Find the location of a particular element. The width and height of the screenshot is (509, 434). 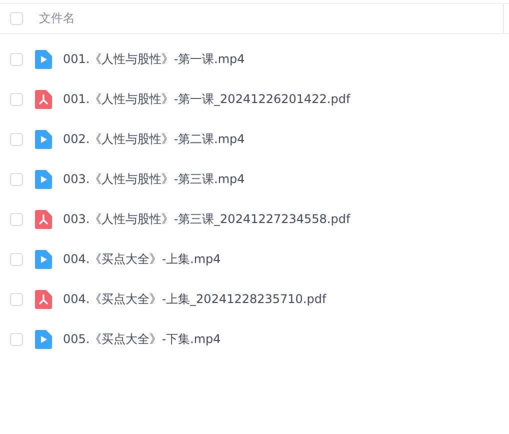

file-name: 004.《买点大全》-上集.mp4 is located at coordinates (142, 259).